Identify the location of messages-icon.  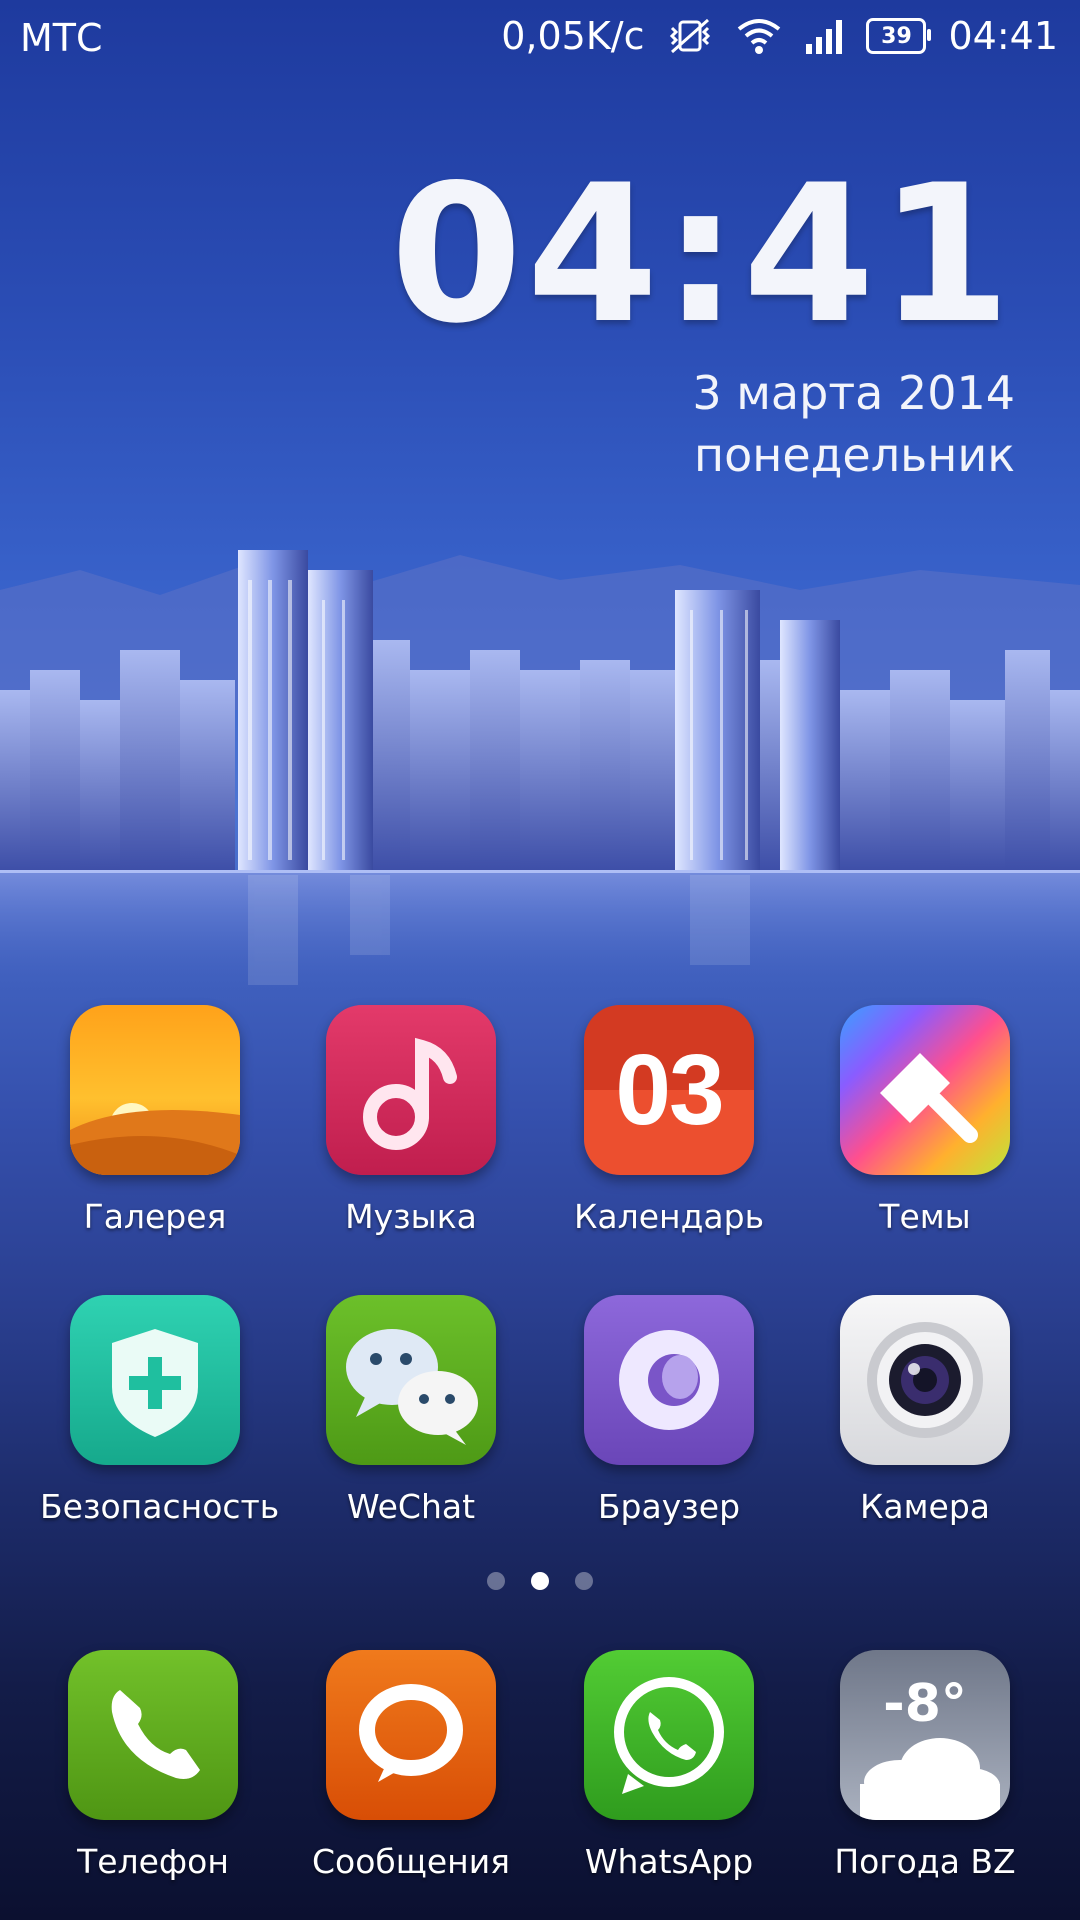
(411, 1735).